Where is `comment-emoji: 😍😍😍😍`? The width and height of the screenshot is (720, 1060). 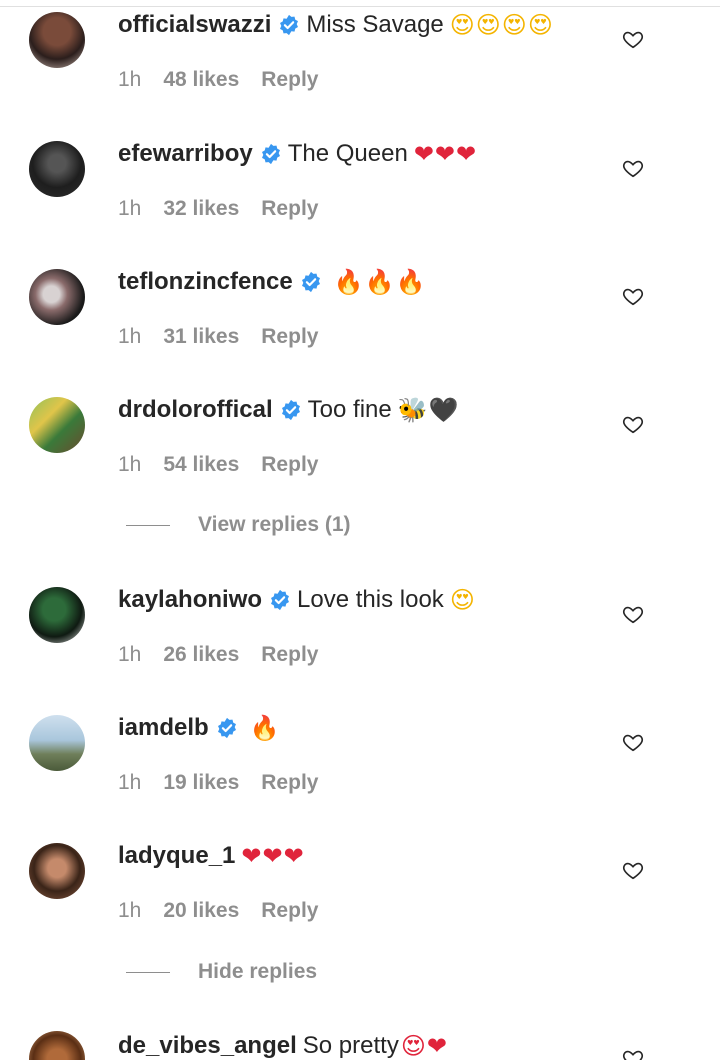
comment-emoji: 😍😍😍😍 is located at coordinates (501, 25).